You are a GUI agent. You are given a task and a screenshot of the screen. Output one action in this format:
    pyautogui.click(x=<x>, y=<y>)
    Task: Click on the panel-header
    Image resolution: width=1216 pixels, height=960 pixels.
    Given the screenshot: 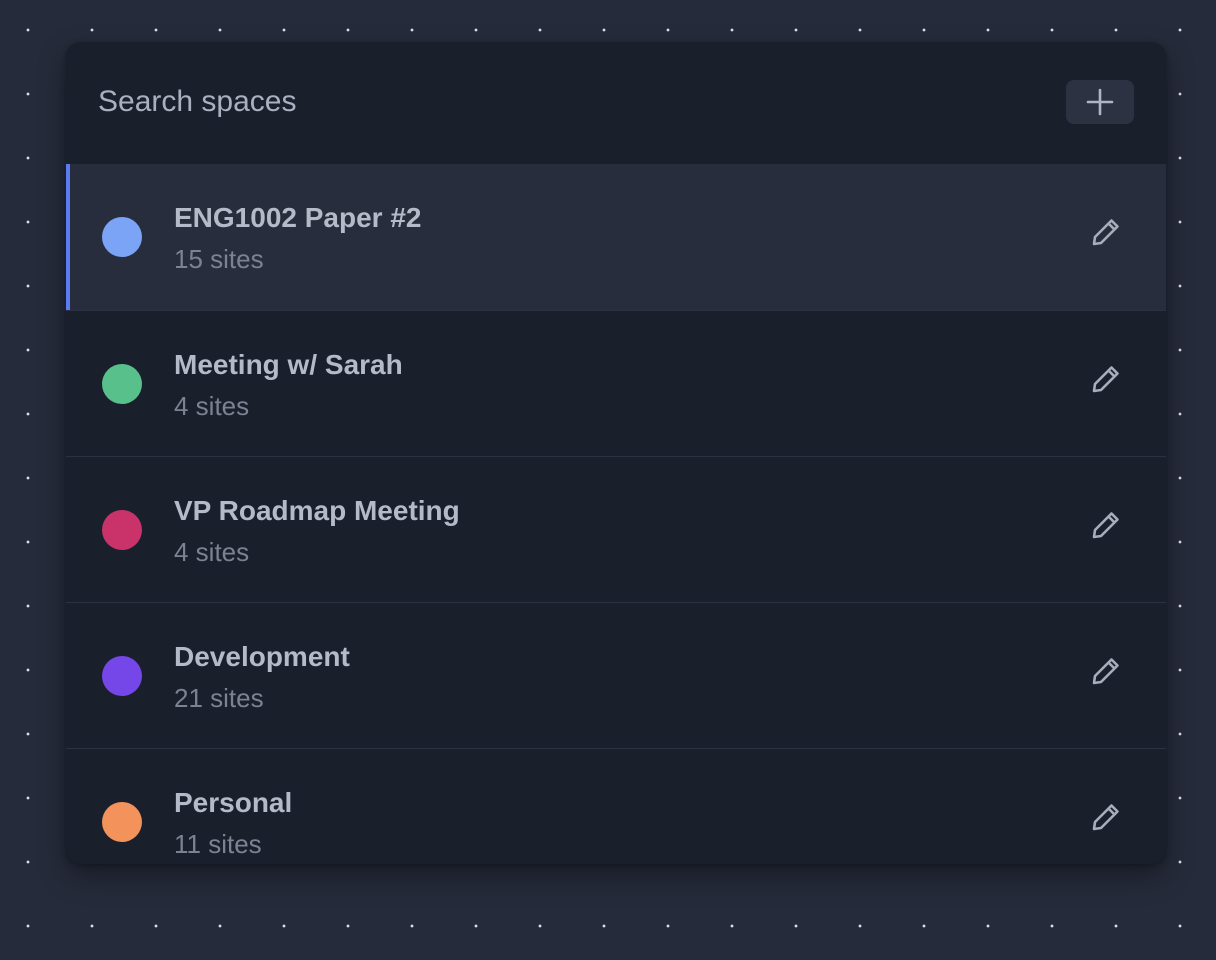 What is the action you would take?
    pyautogui.click(x=616, y=103)
    